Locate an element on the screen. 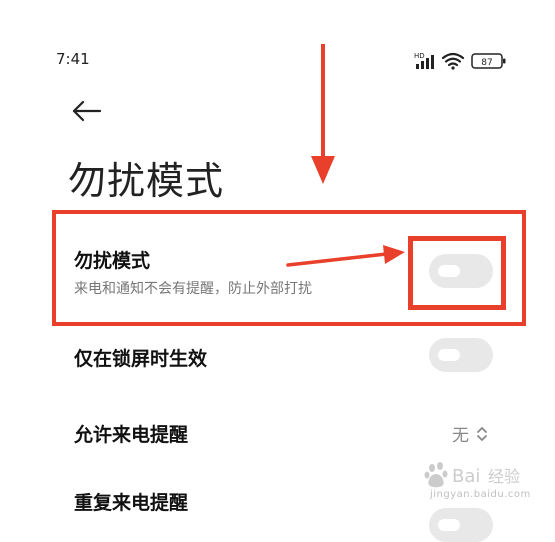 The height and width of the screenshot is (542, 555). annotation-arrow-right is located at coordinates (345, 256).